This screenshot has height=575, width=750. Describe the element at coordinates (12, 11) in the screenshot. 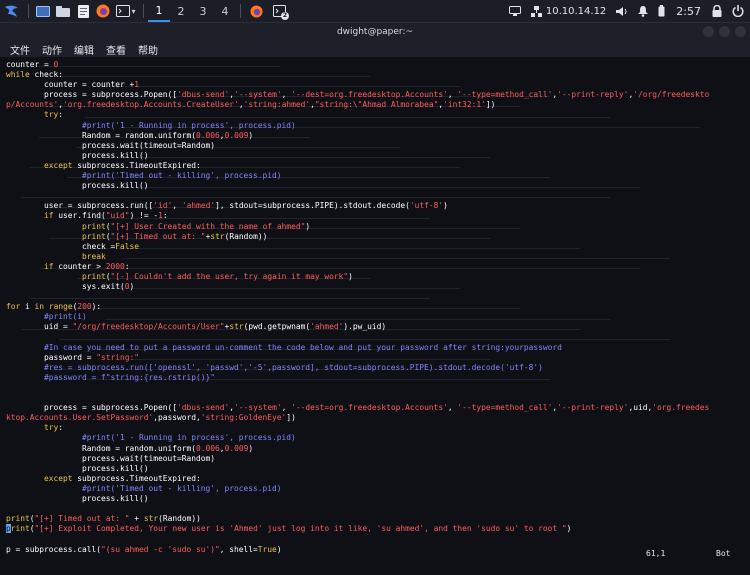

I see `kali-menu-button` at that location.